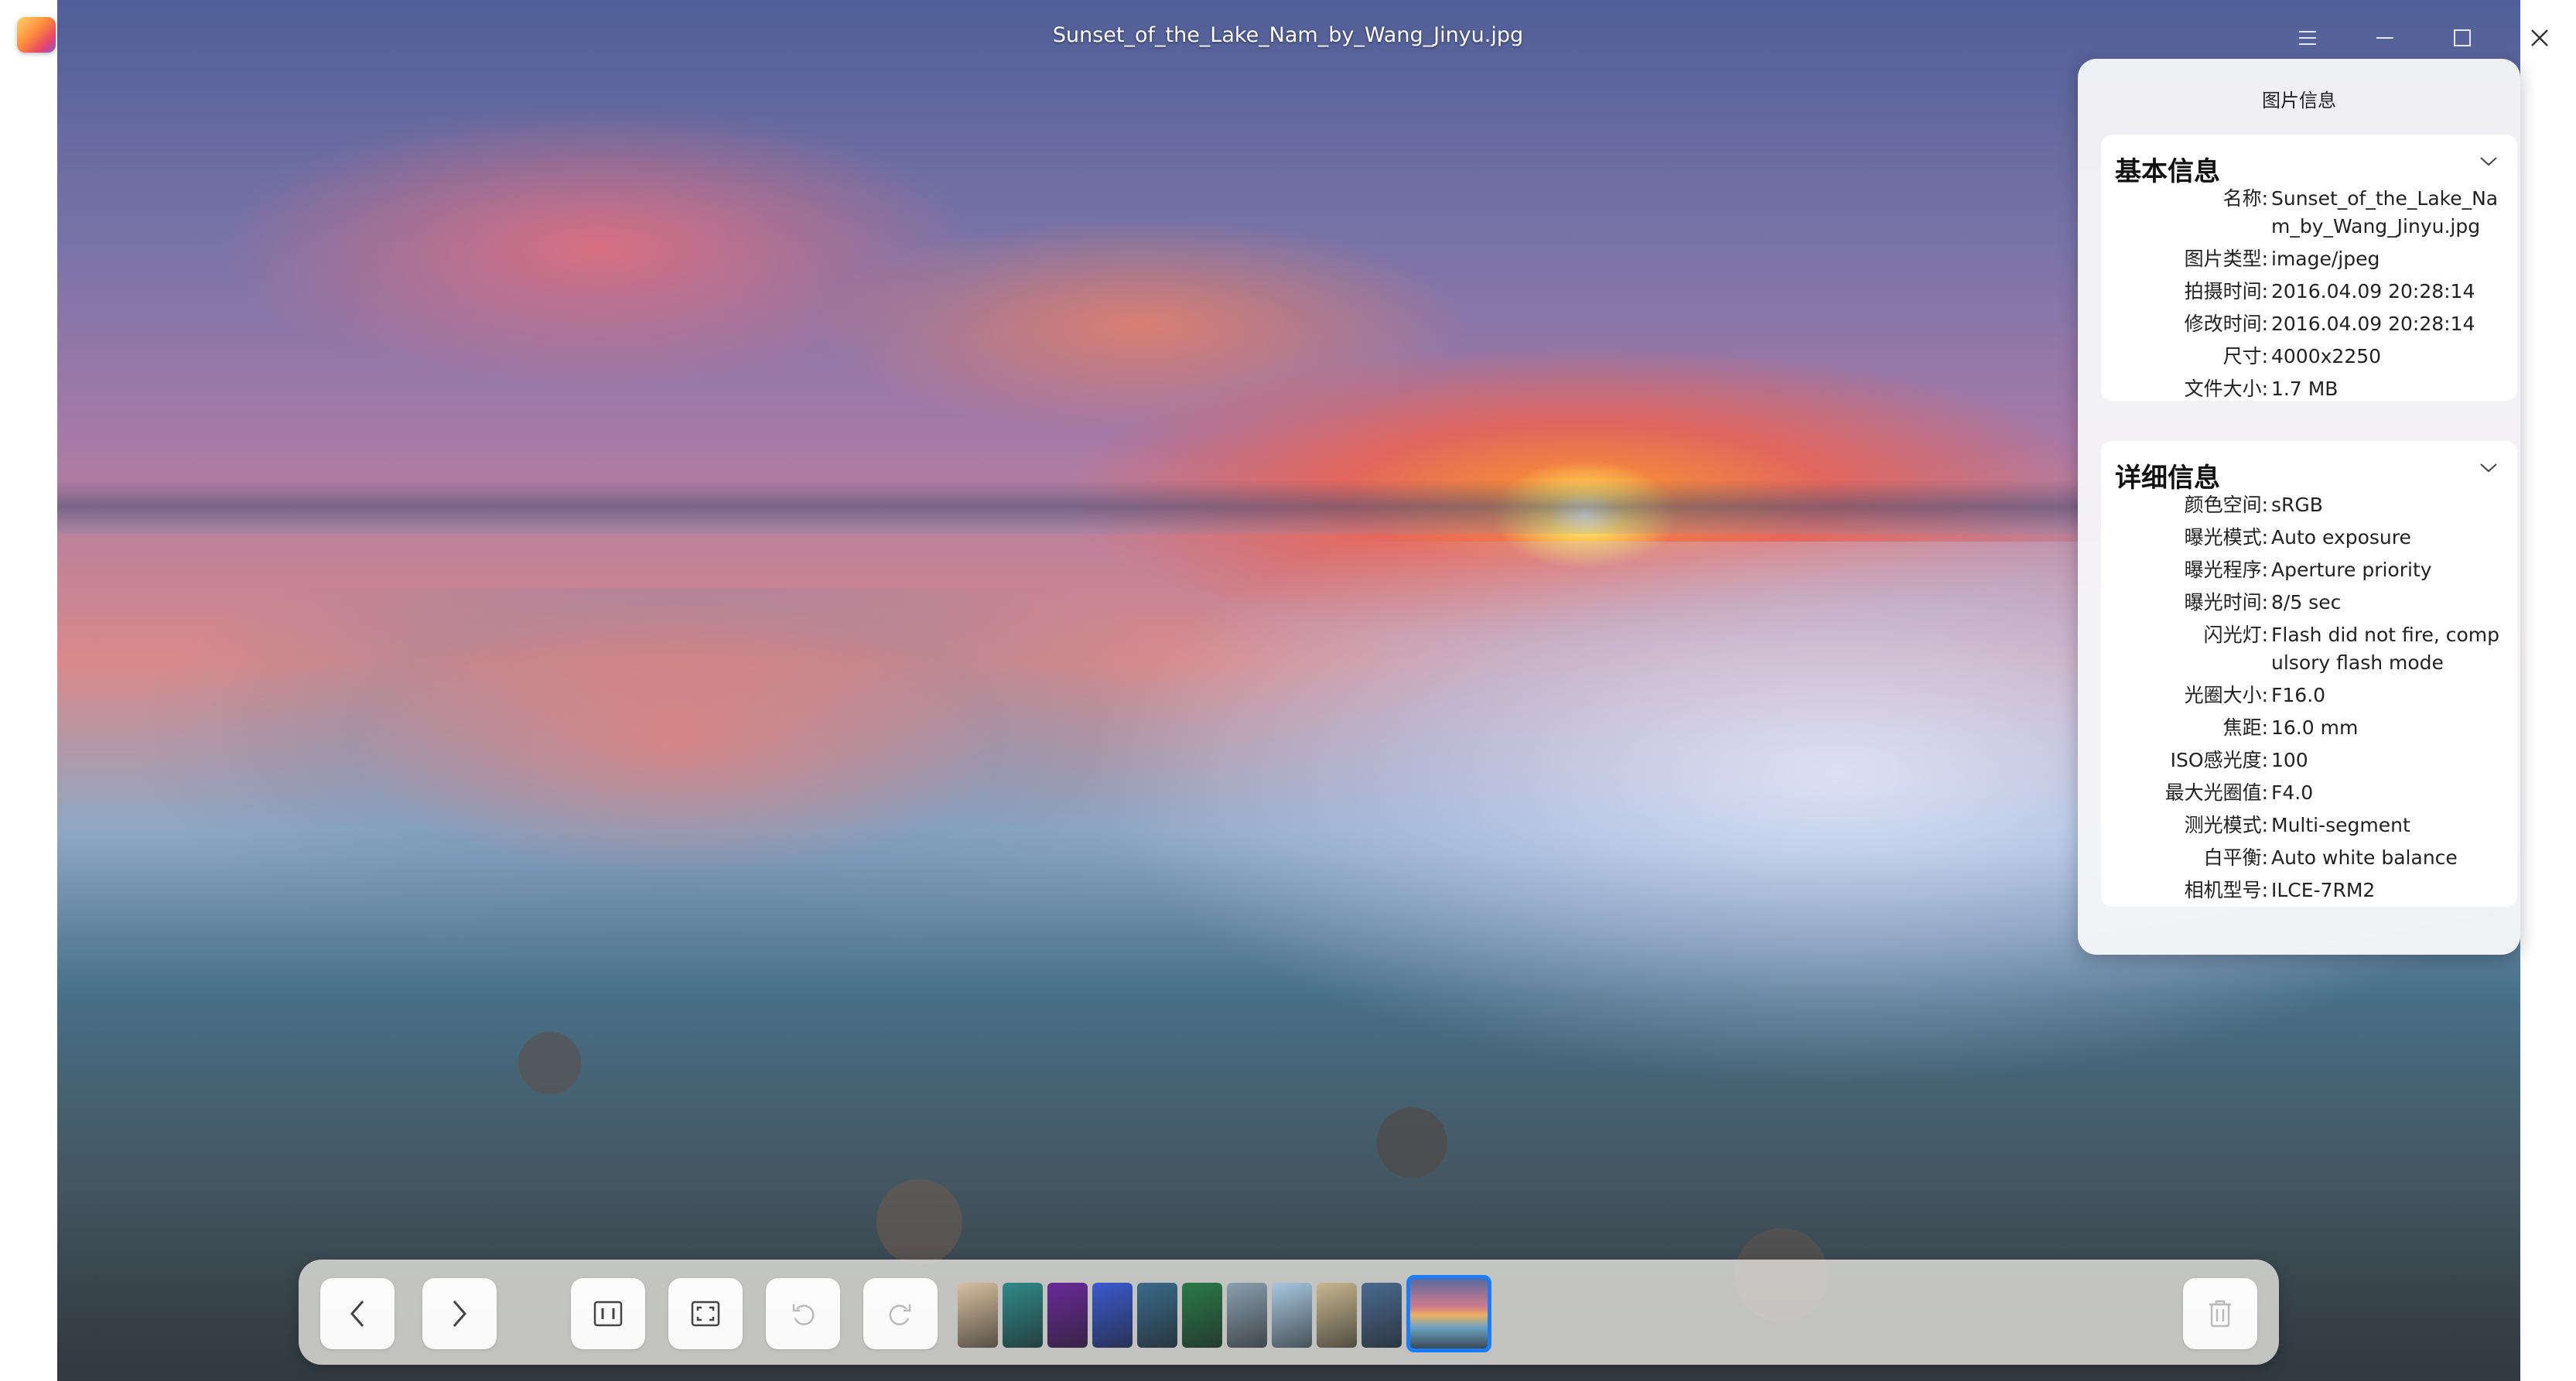 The width and height of the screenshot is (2576, 1381). I want to click on fit-window-button, so click(705, 1314).